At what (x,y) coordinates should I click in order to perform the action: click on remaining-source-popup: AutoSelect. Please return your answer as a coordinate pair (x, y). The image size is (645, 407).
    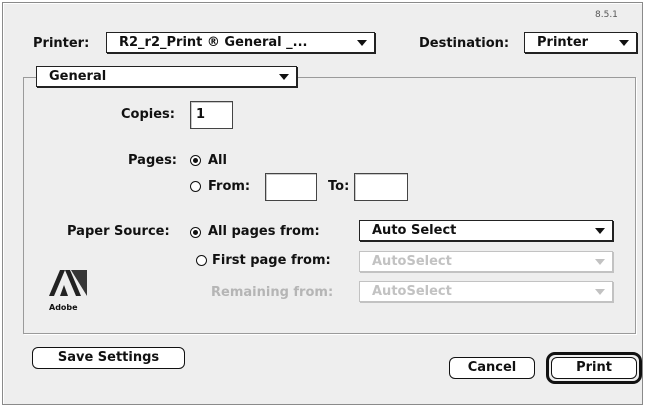
    Looking at the image, I should click on (486, 291).